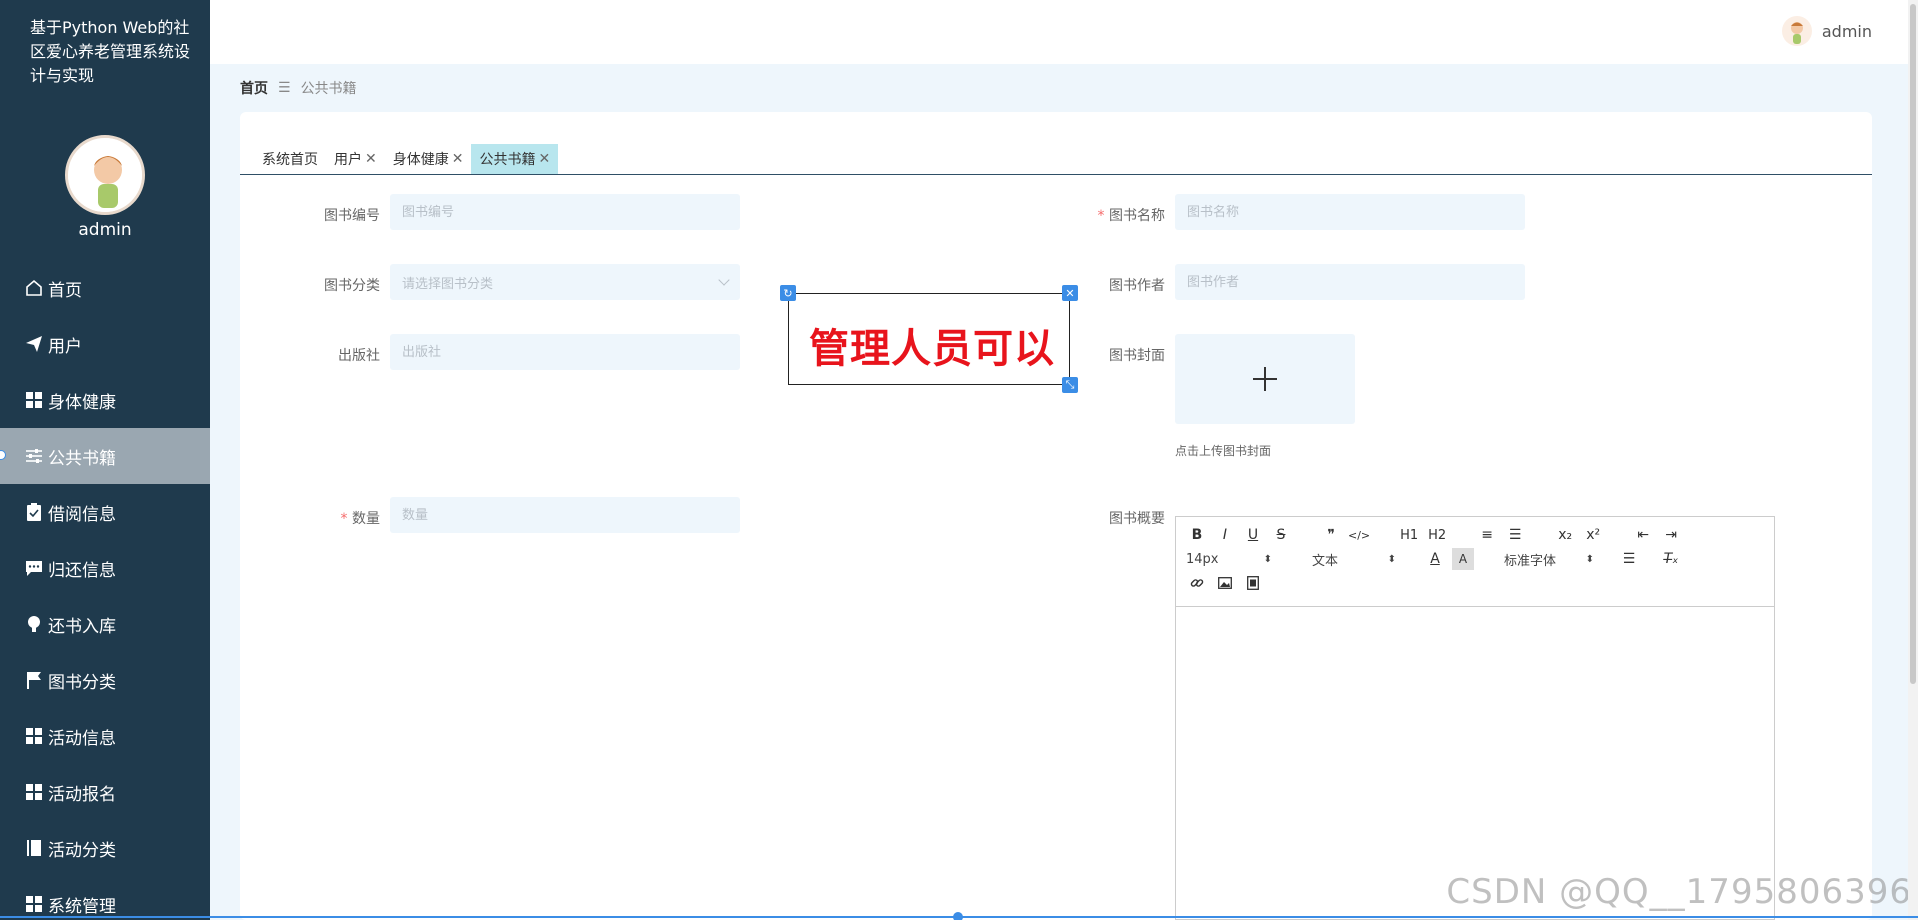 Image resolution: width=1918 pixels, height=920 pixels. What do you see at coordinates (958, 916) in the screenshot?
I see `selection-handle` at bounding box center [958, 916].